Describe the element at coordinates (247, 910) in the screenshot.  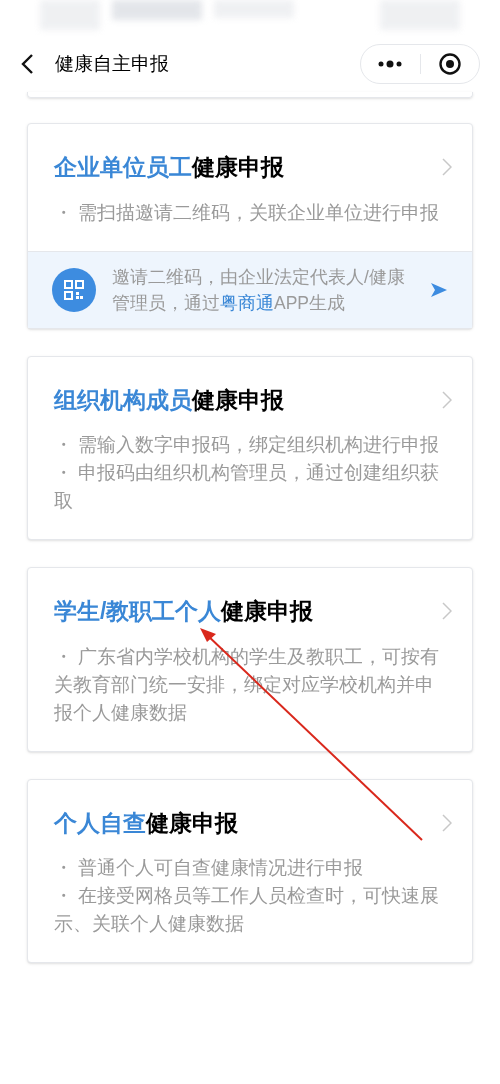
I see `bullet-text: ・ 在接受网格员等工作人员检查时，可快速展示、关联个人健康数据` at that location.